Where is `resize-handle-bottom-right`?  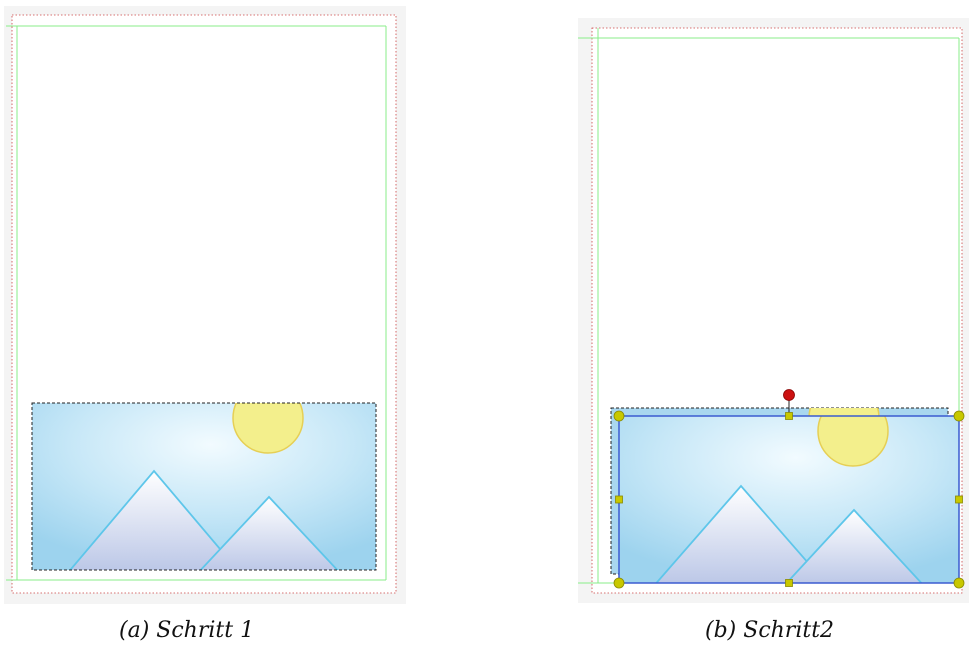 resize-handle-bottom-right is located at coordinates (959, 583).